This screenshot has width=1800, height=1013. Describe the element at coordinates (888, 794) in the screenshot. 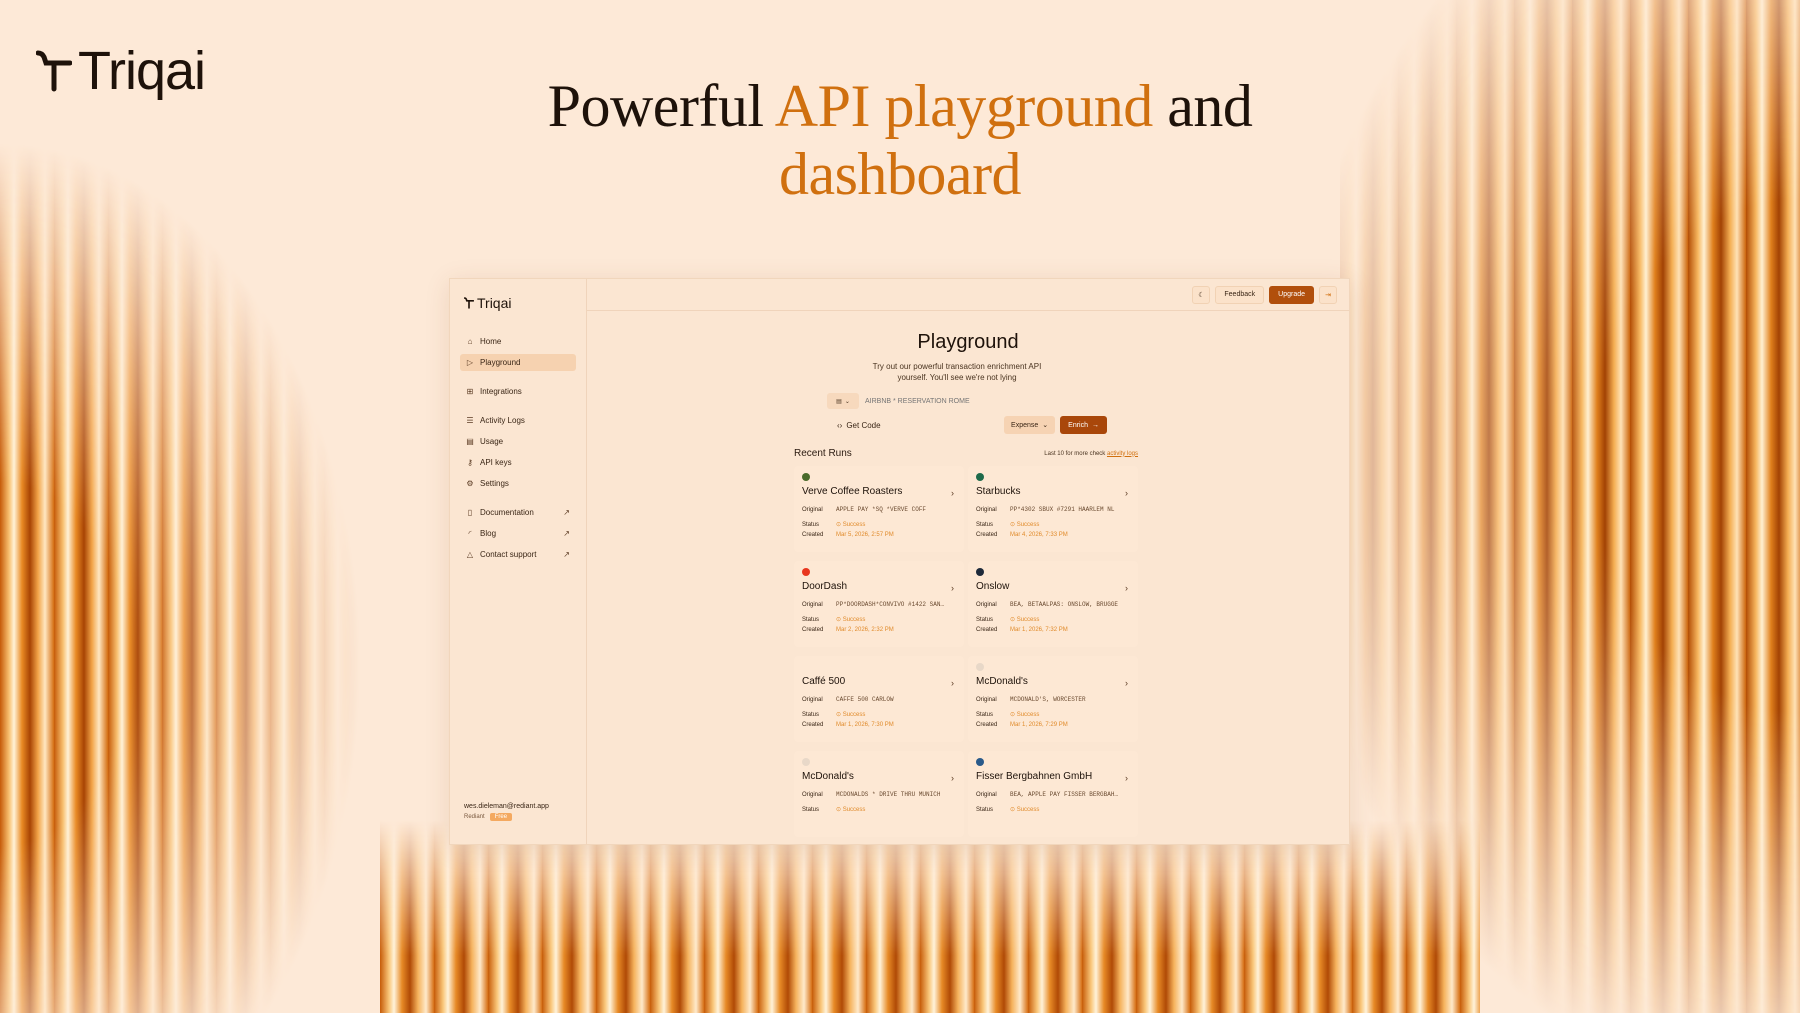

I see `original-value: MCDONALDS * DRIVE THRU MUNICH` at that location.